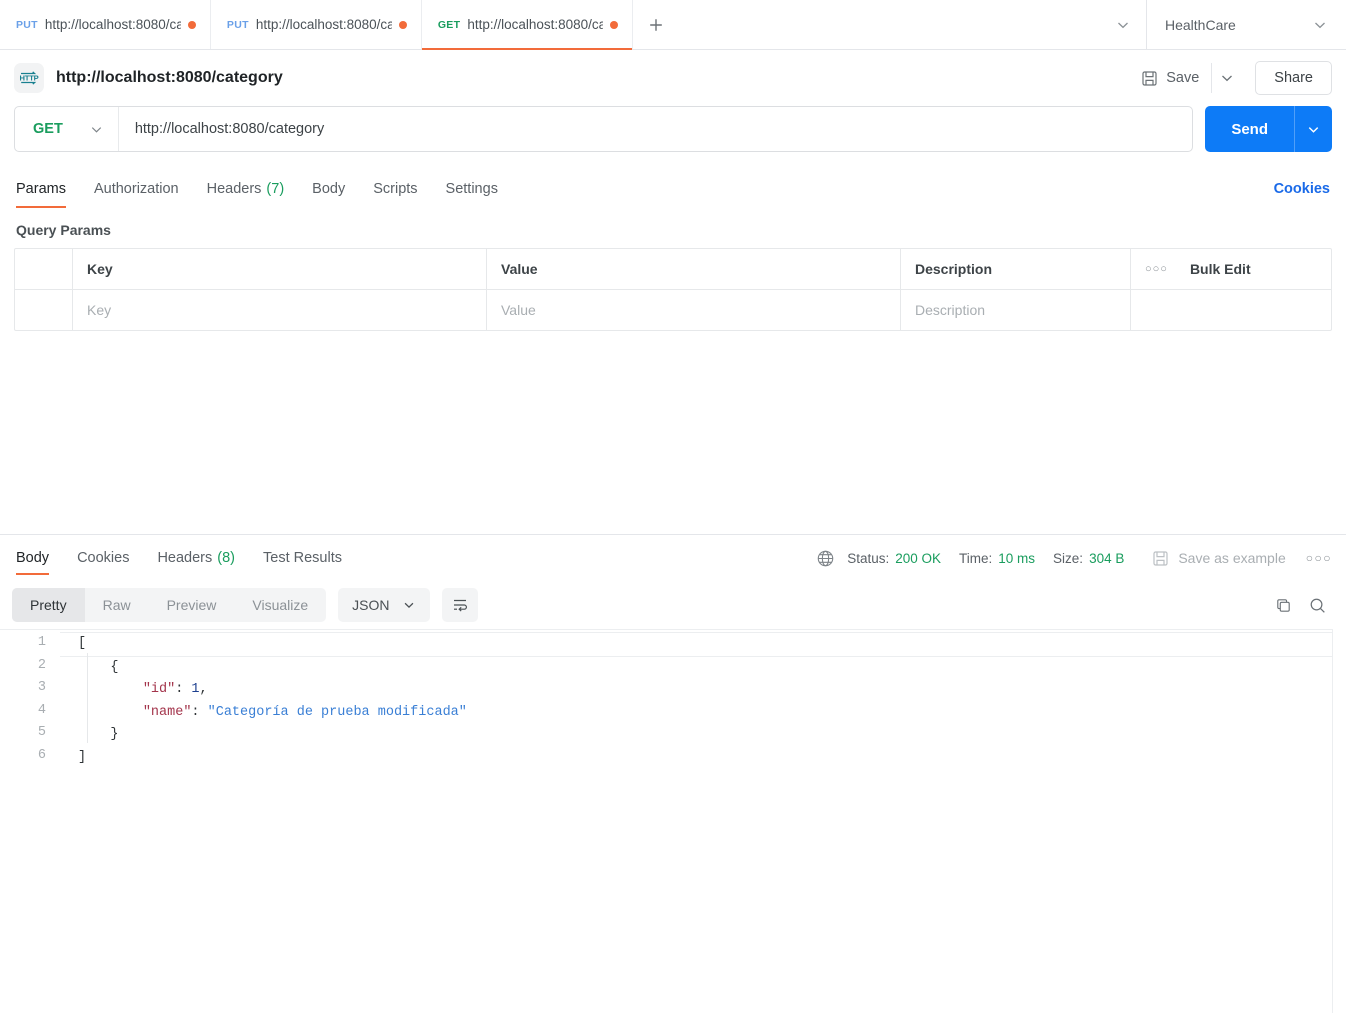 This screenshot has width=1346, height=1013. Describe the element at coordinates (41, 642) in the screenshot. I see `line-number: 1` at that location.